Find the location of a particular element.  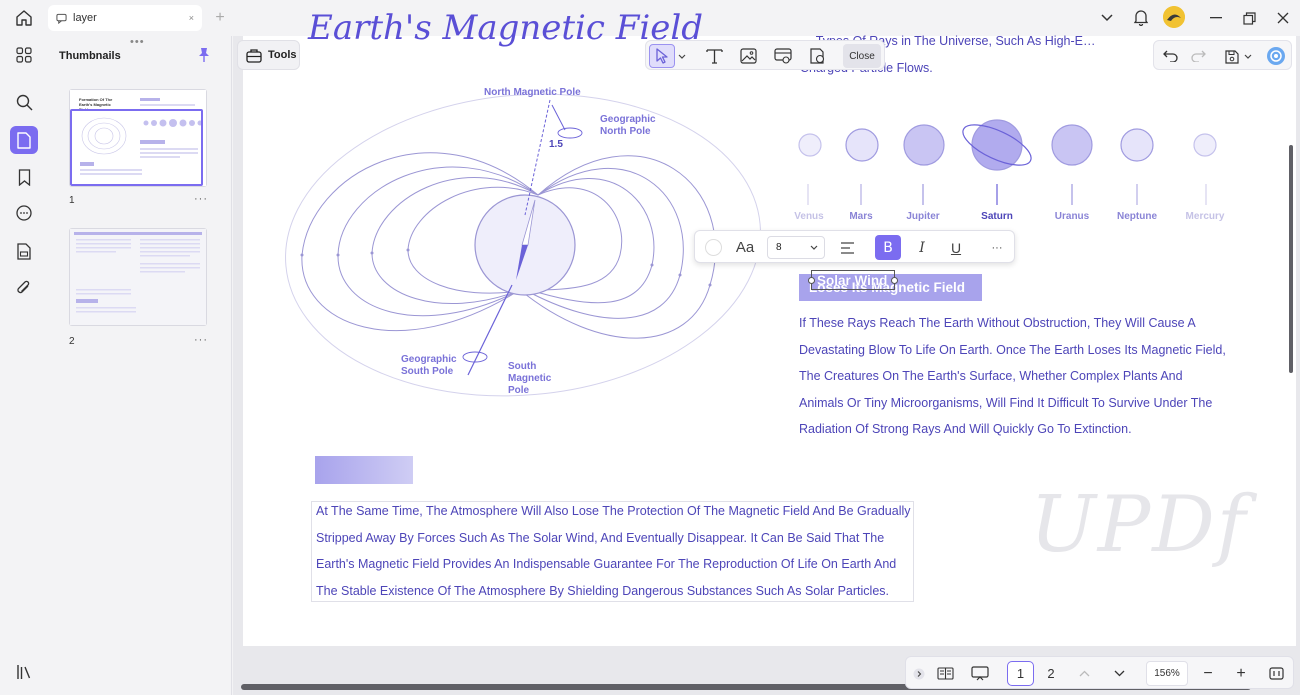

south-magnetic-pole-label: South Magnetic Pole is located at coordinates (530, 378).